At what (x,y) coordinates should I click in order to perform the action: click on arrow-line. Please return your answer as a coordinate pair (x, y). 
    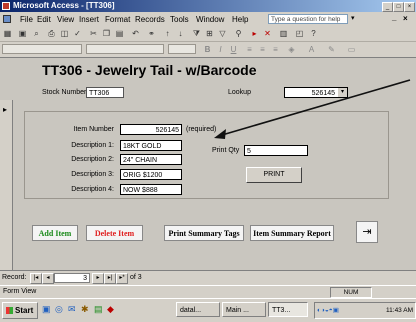
    Looking at the image, I should click on (316, 107).